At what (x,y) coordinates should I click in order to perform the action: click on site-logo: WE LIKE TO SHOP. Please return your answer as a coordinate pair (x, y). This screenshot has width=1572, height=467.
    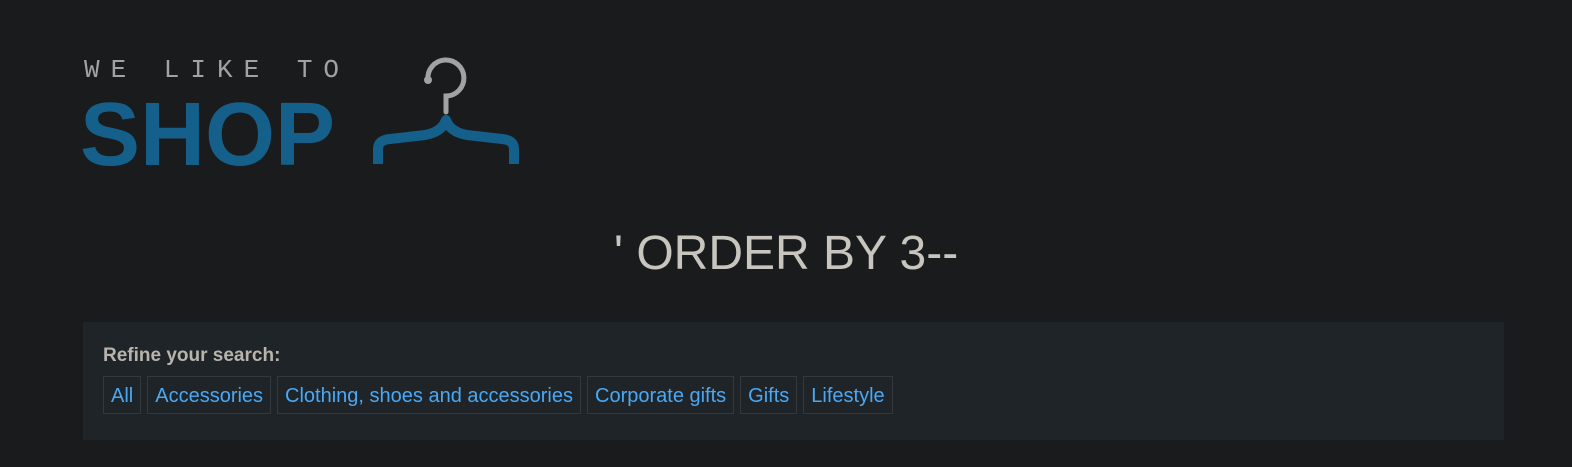
    Looking at the image, I should click on (299, 114).